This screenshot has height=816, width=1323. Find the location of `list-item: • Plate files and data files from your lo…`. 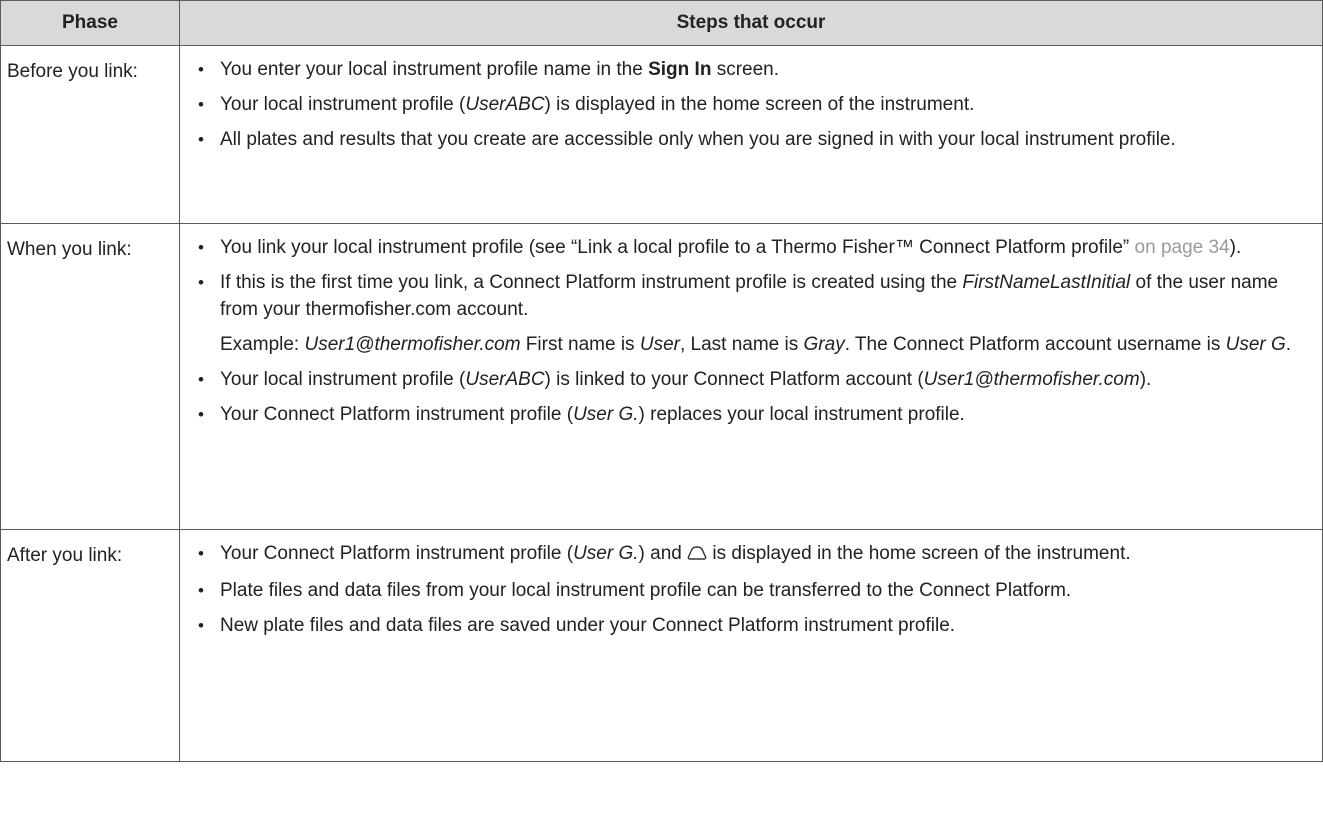

list-item: • Plate files and data files from your lo… is located at coordinates (756, 590).